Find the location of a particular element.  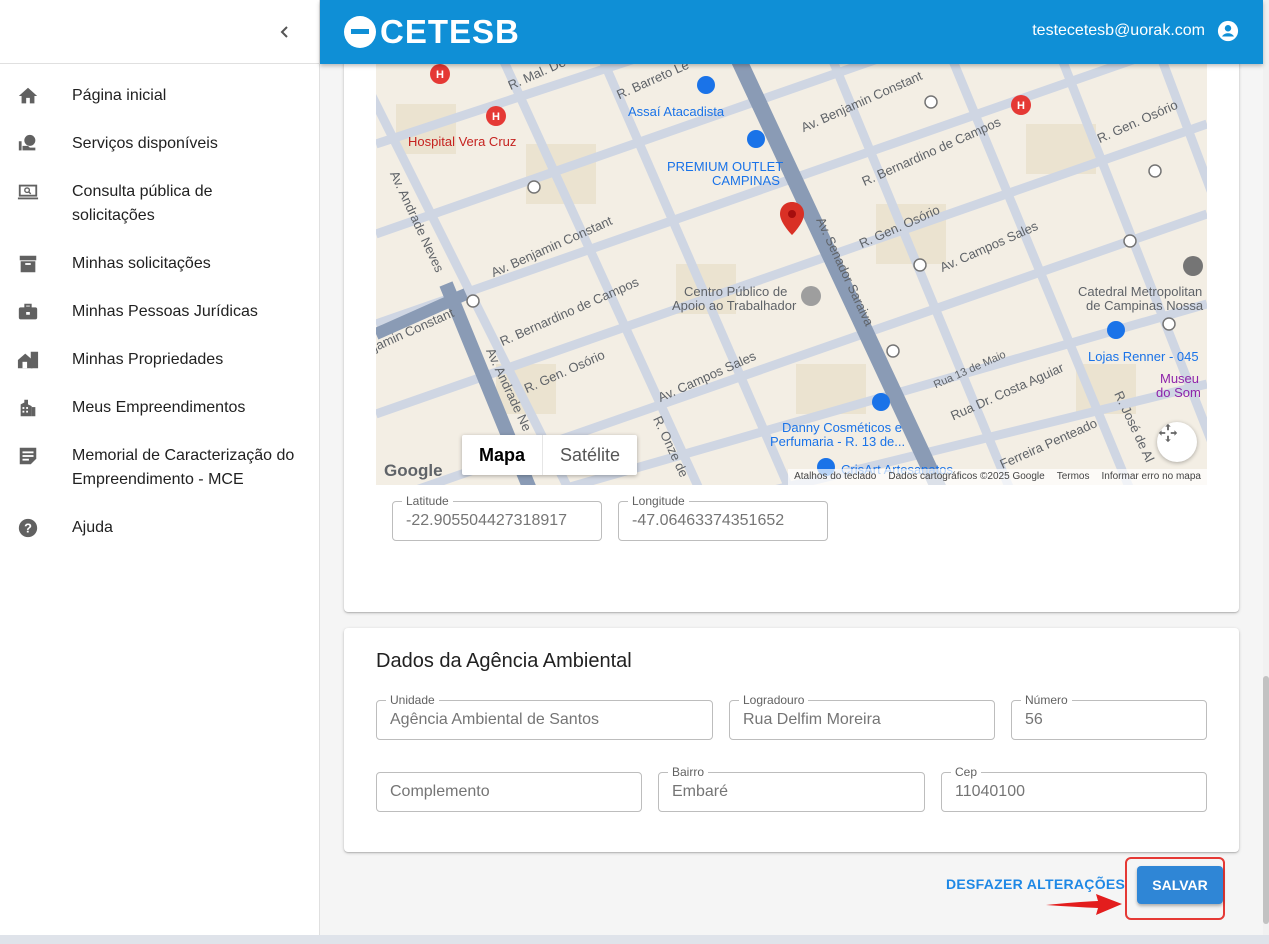

sidebar-item-enterprises: Meus Empreendimentos is located at coordinates (159, 408).